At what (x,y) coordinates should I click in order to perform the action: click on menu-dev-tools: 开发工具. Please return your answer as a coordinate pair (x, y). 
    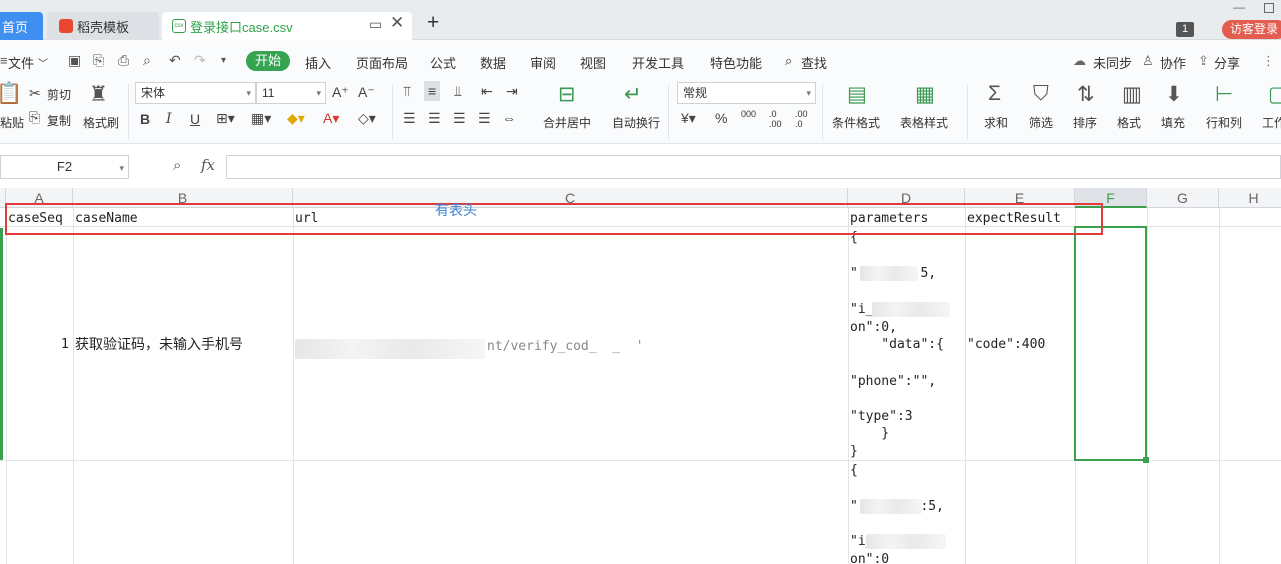
    Looking at the image, I should click on (658, 62).